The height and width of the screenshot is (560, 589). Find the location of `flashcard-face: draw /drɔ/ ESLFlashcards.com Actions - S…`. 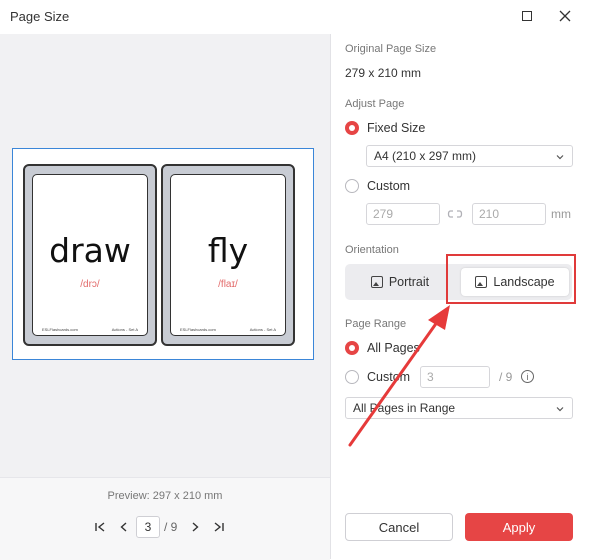

flashcard-face: draw /drɔ/ ESLFlashcards.com Actions - S… is located at coordinates (90, 255).